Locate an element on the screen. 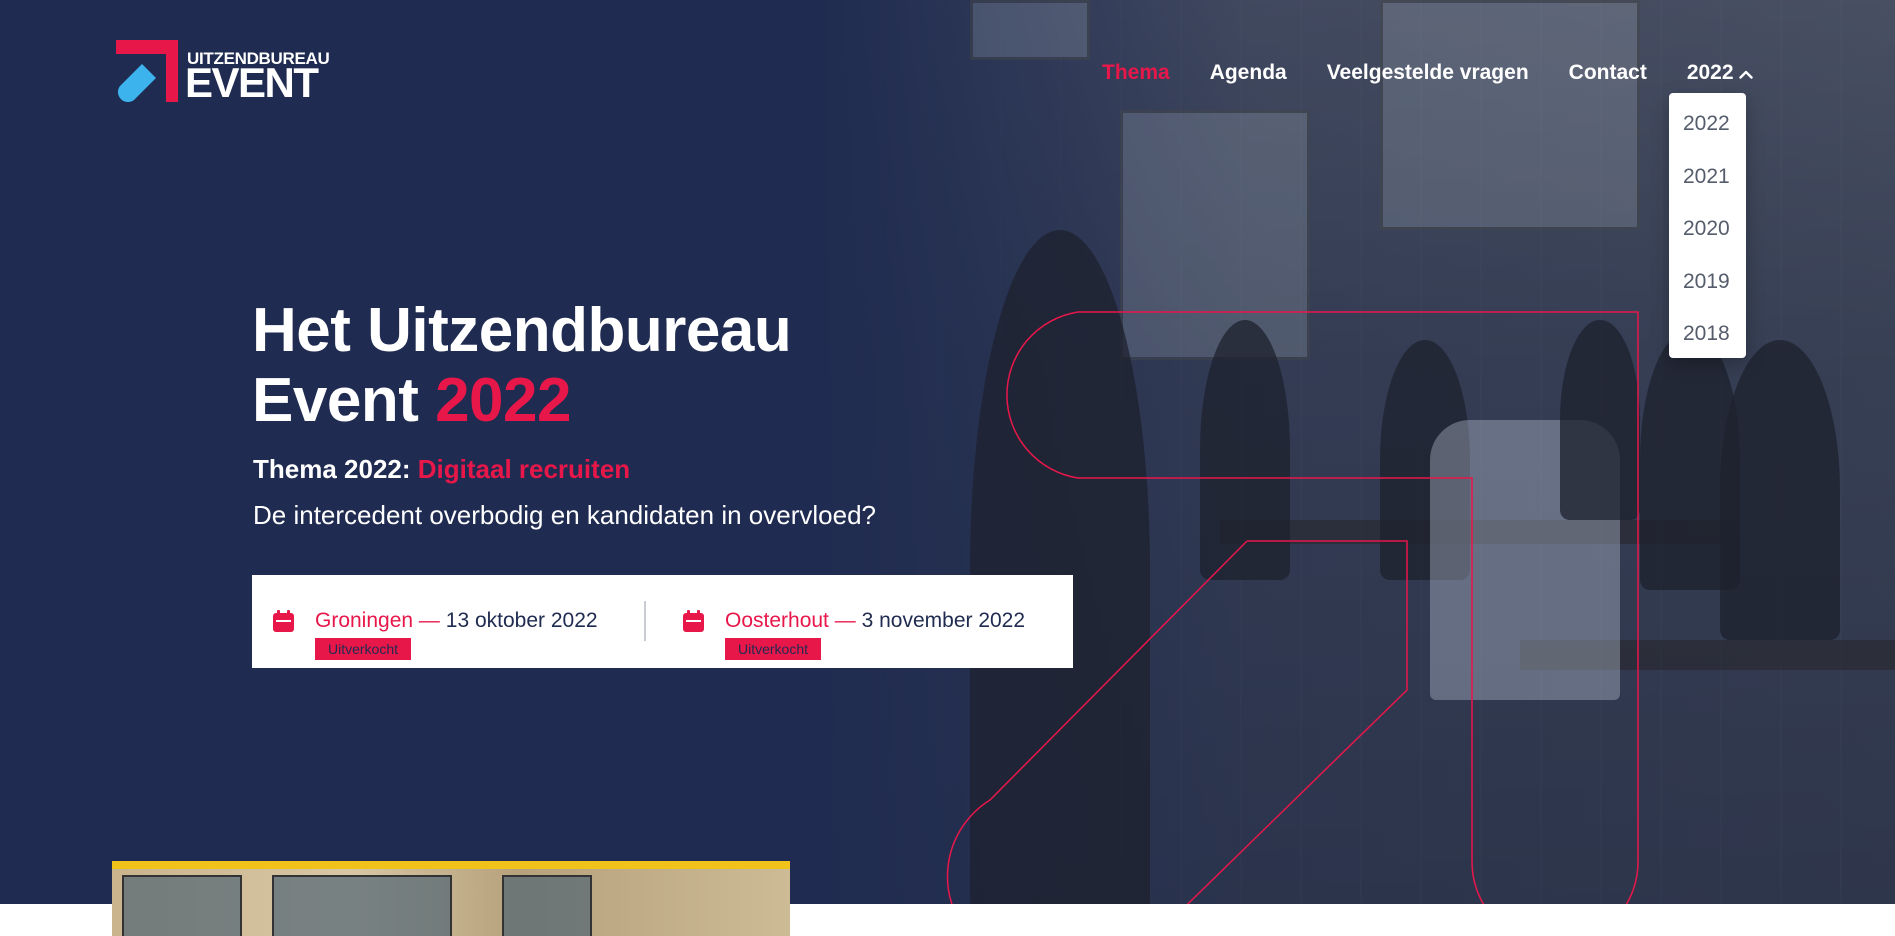  uitzendbureau-event-logo: UITZENDBUREAU EVENT is located at coordinates (221, 73).